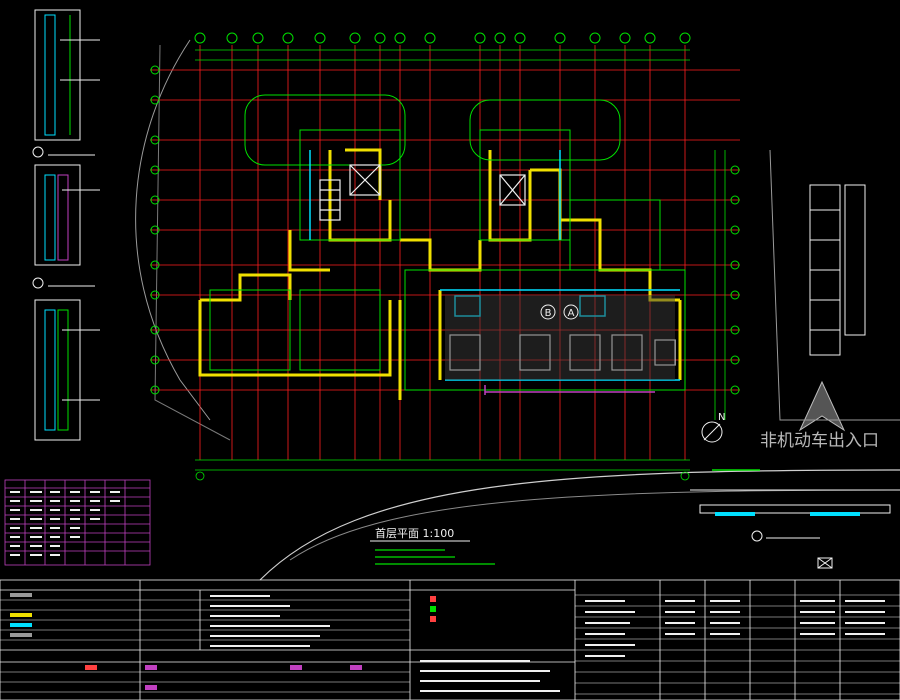 The height and width of the screenshot is (700, 900). I want to click on scale-title: 首层平面 1:100, so click(414, 533).